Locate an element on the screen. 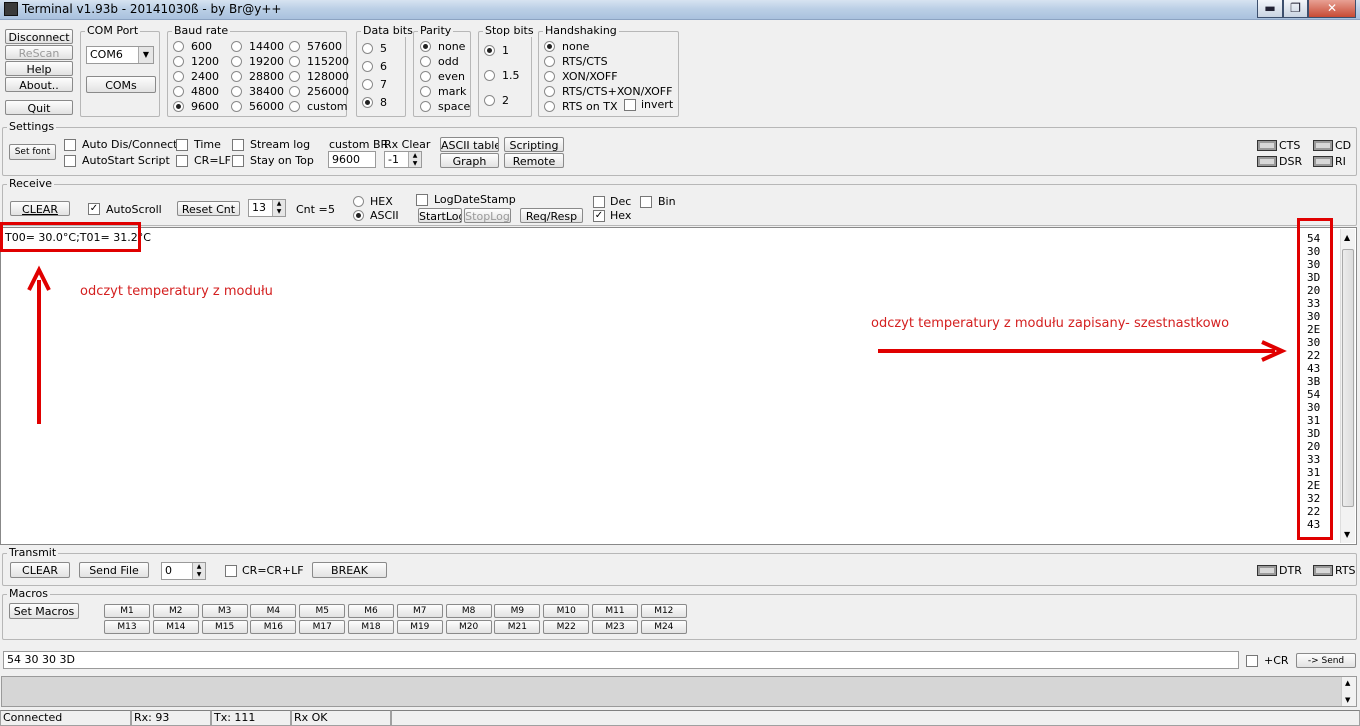  macro-button-m19: M19 is located at coordinates (419, 627).